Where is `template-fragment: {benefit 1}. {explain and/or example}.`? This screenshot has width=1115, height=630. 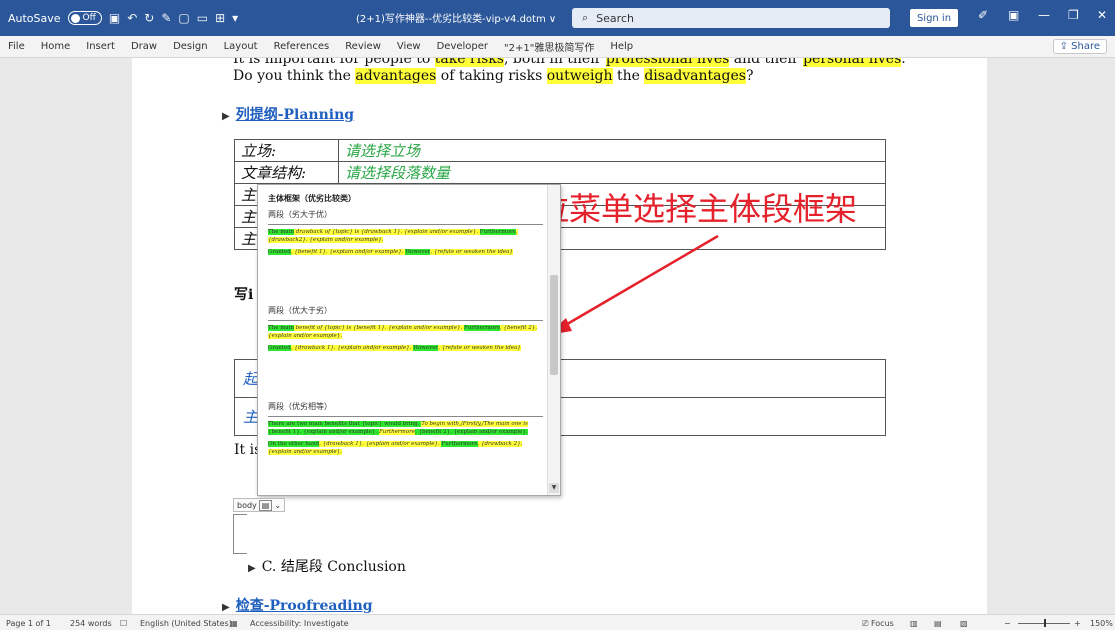
template-fragment: {benefit 1}. {explain and/or example}. is located at coordinates (323, 432).